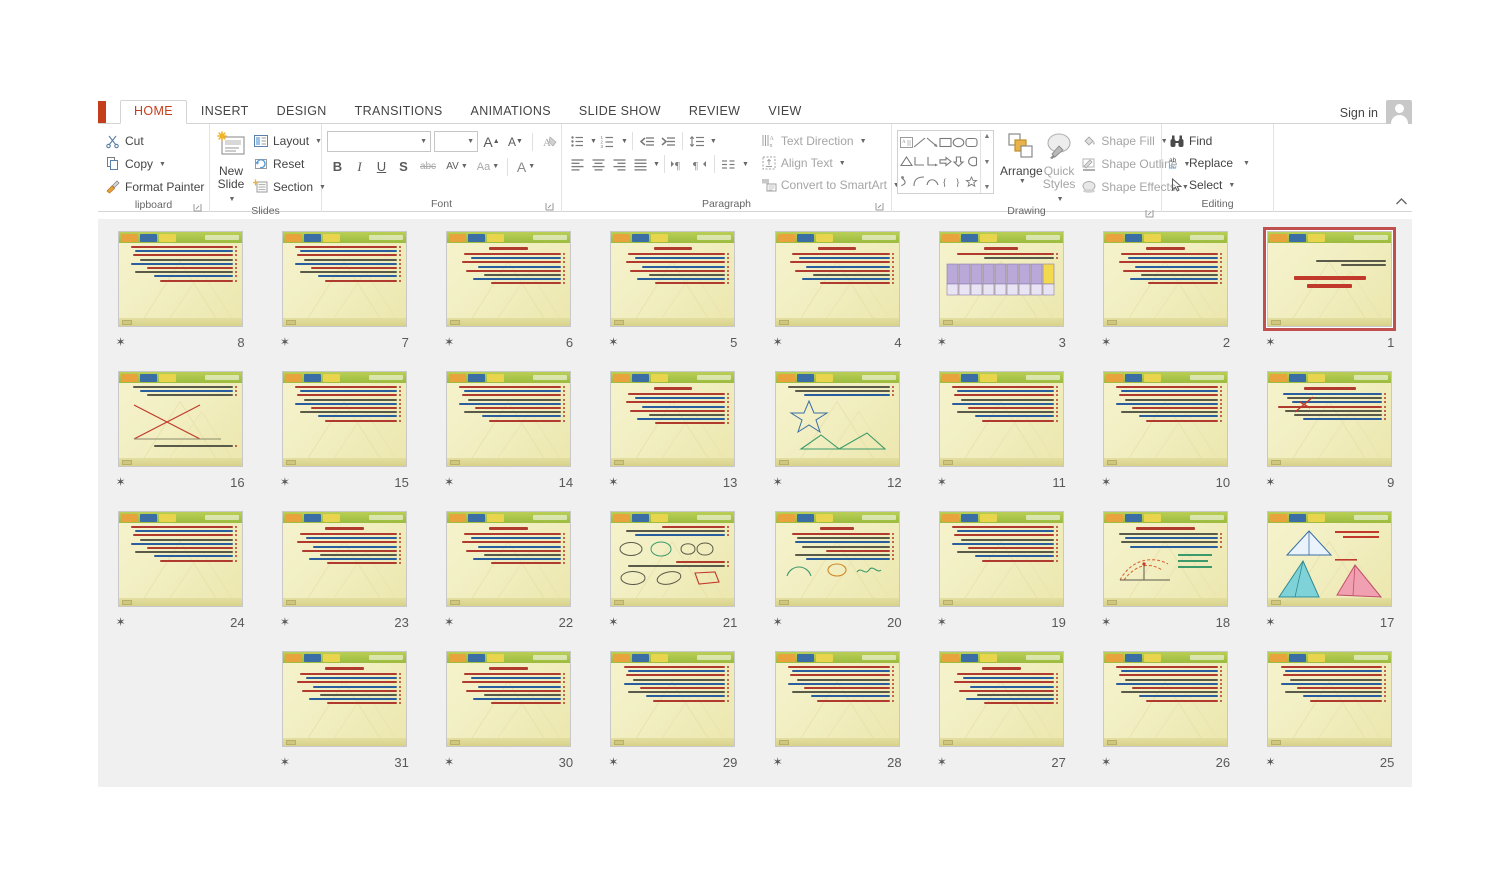  Describe the element at coordinates (729, 164) in the screenshot. I see `columns-button` at that location.